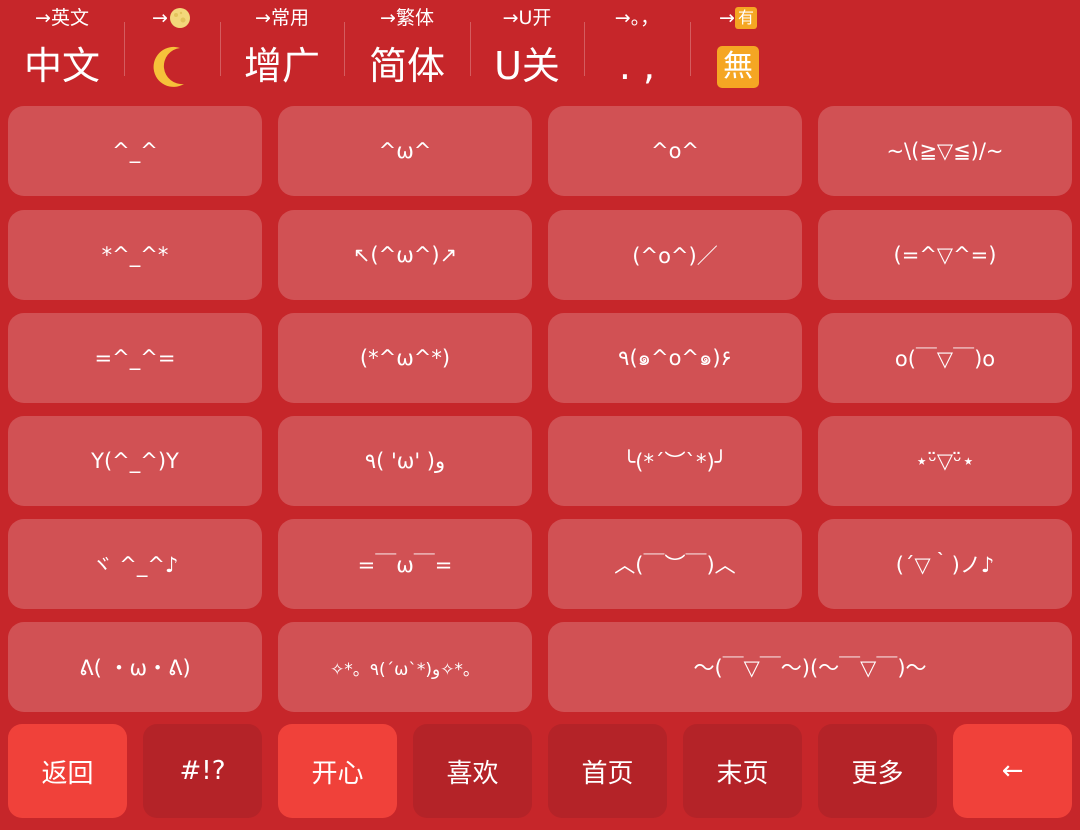  Describe the element at coordinates (405, 667) in the screenshot. I see `kaomoji-key: ✧*。٩(ˊωˋ*)و✧*。` at that location.